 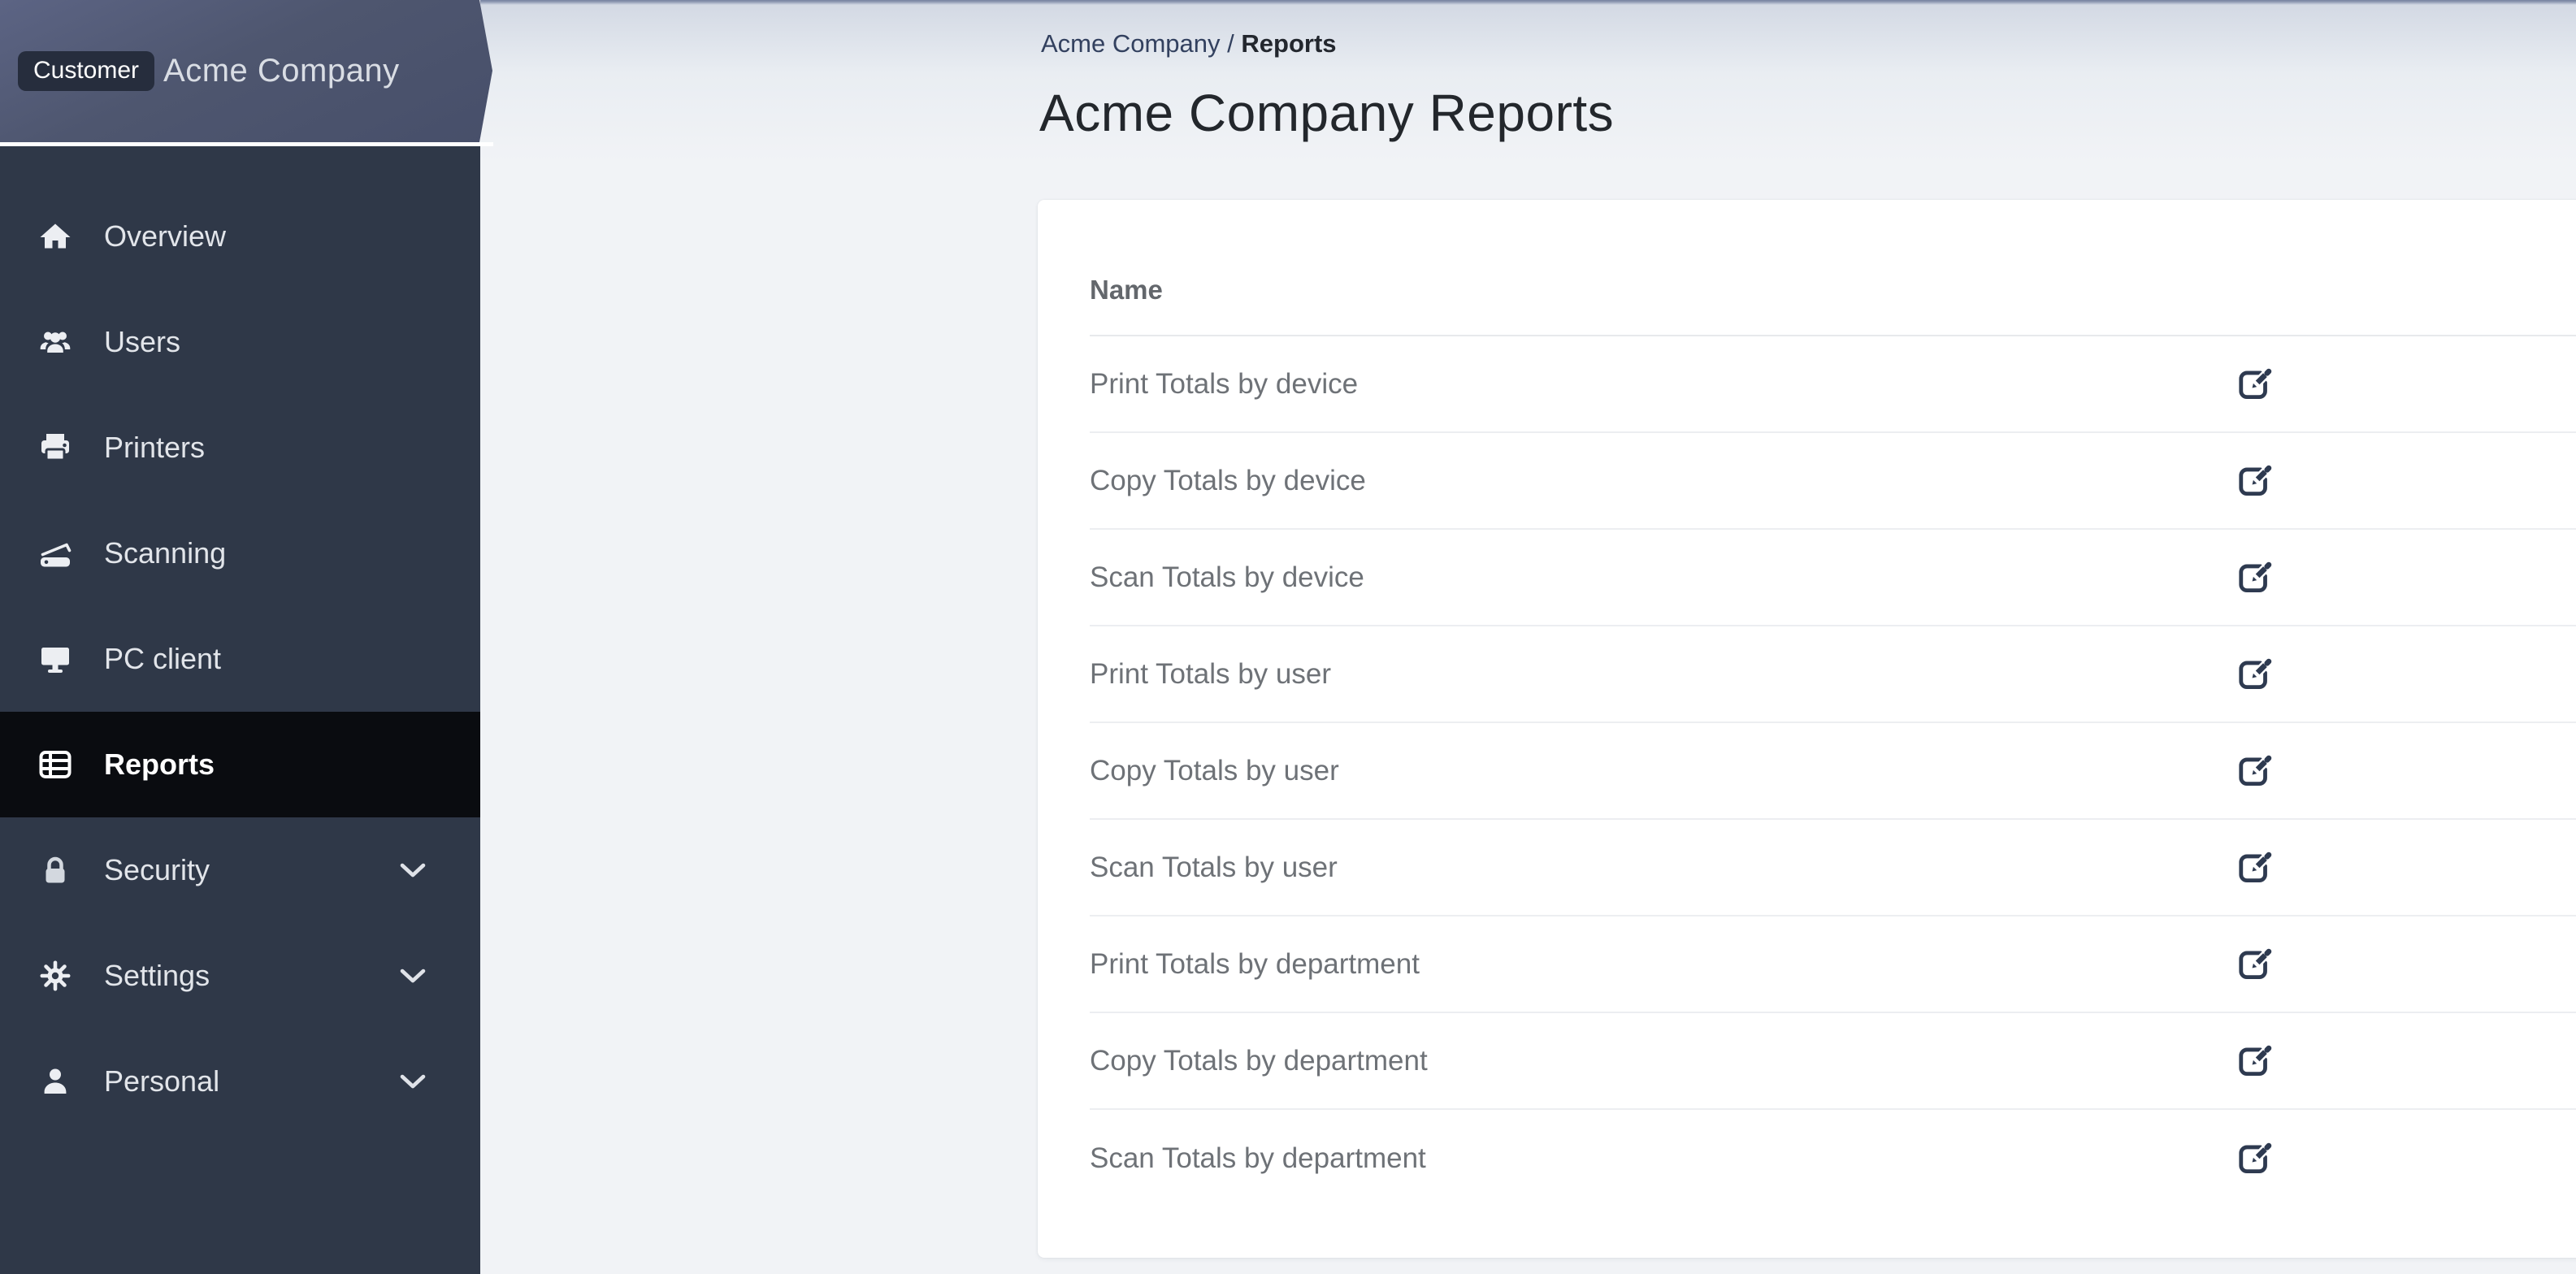 I want to click on report-name: Print Totals by department, so click(x=1255, y=963).